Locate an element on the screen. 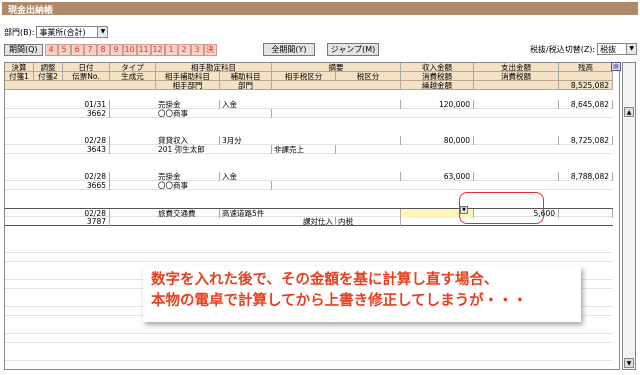 This screenshot has height=375, width=640. highlight-annotation is located at coordinates (501, 208).